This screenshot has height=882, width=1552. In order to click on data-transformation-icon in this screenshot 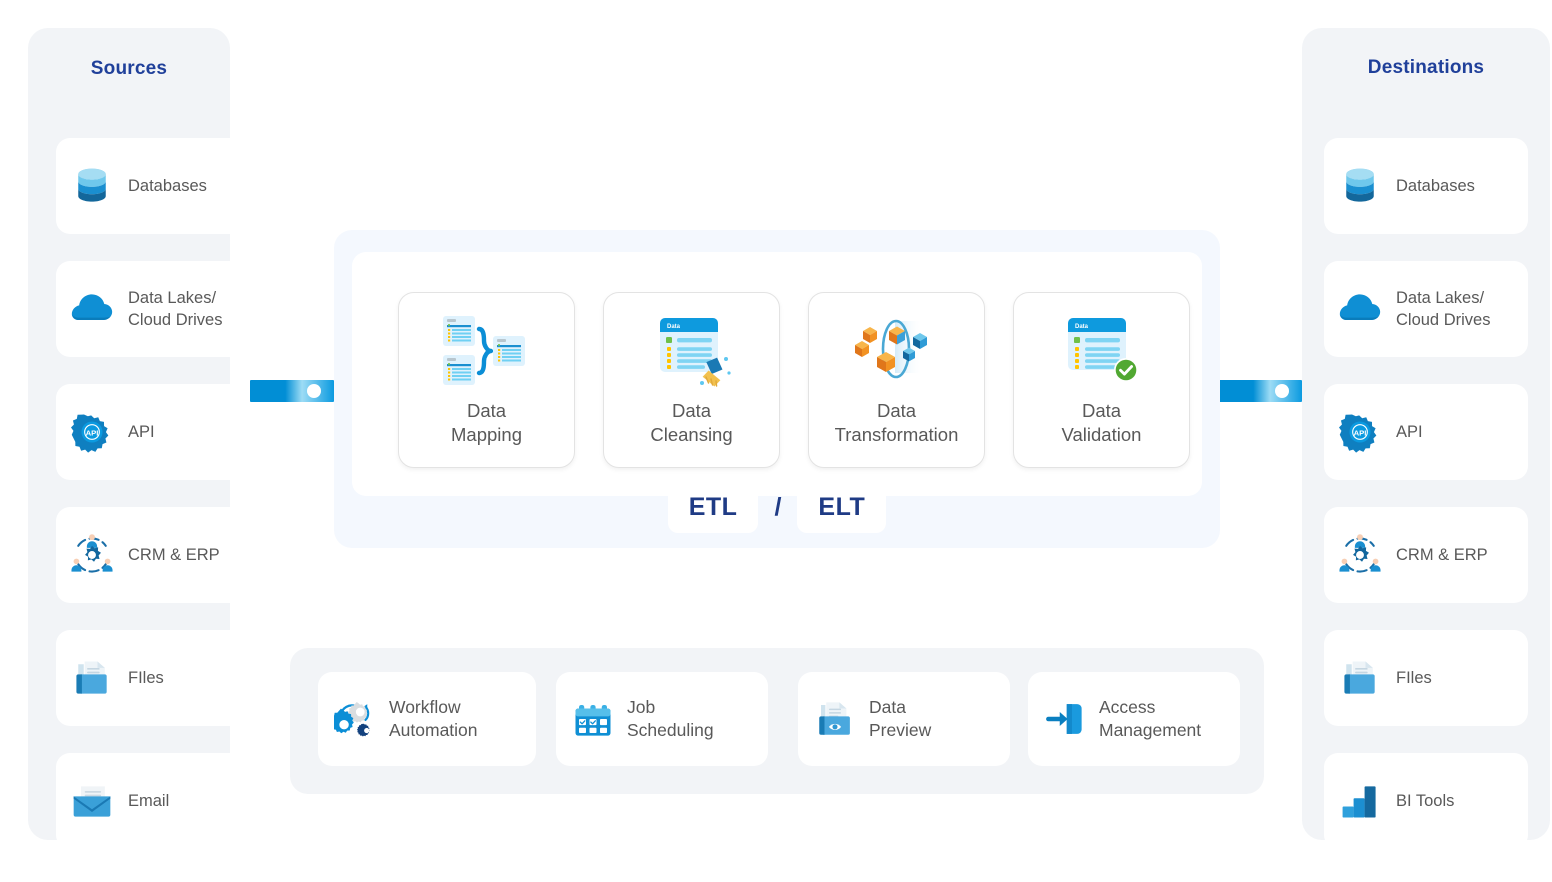, I will do `click(897, 351)`.